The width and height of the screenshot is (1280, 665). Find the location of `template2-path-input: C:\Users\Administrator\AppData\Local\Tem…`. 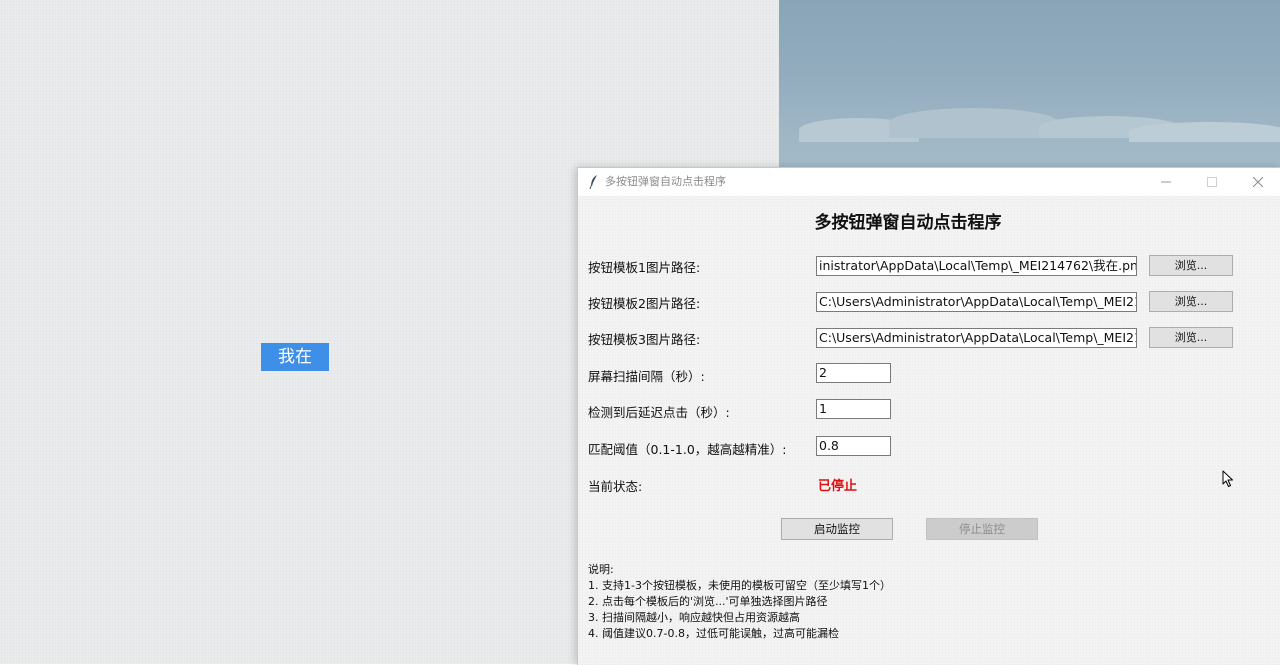

template2-path-input: C:\Users\Administrator\AppData\Local\Tem… is located at coordinates (976, 302).